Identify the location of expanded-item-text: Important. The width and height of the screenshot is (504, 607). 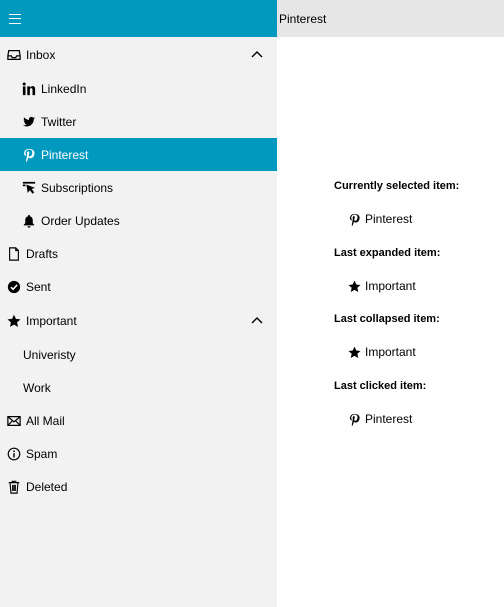
(390, 286).